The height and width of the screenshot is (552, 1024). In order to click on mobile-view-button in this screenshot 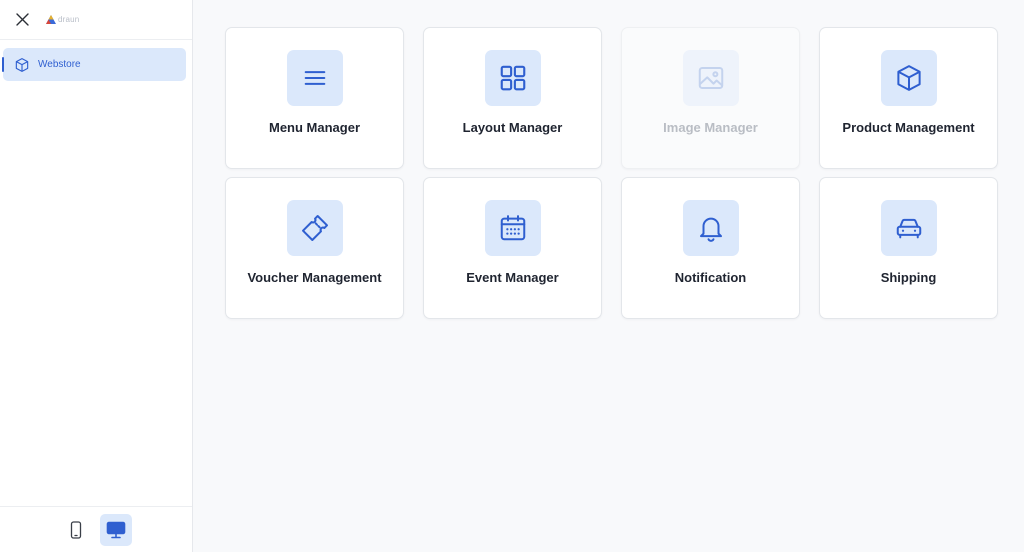, I will do `click(76, 530)`.